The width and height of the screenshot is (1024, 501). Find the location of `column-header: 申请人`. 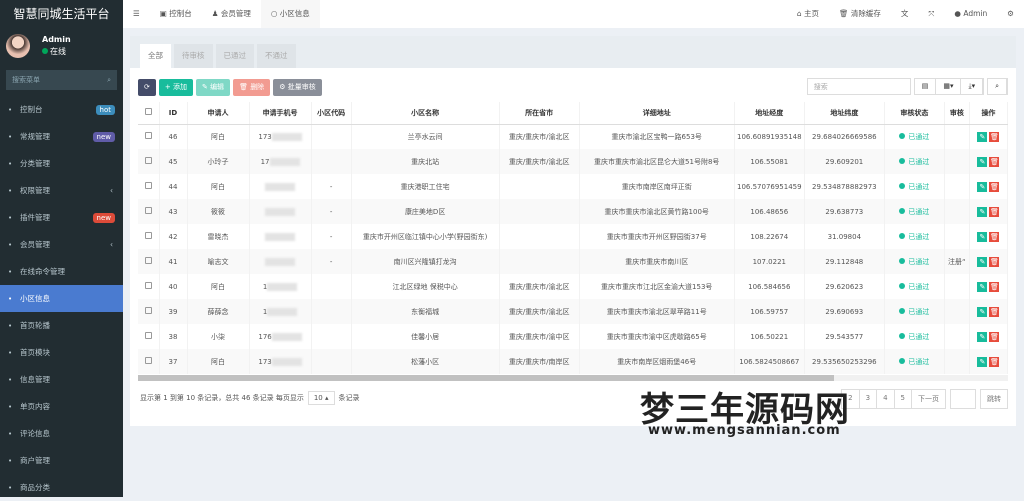

column-header: 申请人 is located at coordinates (218, 113).